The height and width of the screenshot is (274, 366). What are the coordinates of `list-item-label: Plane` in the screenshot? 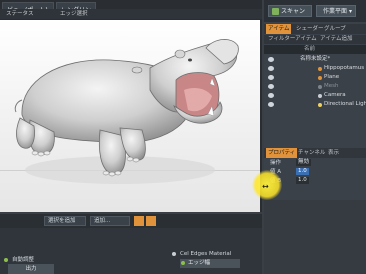 It's located at (332, 77).